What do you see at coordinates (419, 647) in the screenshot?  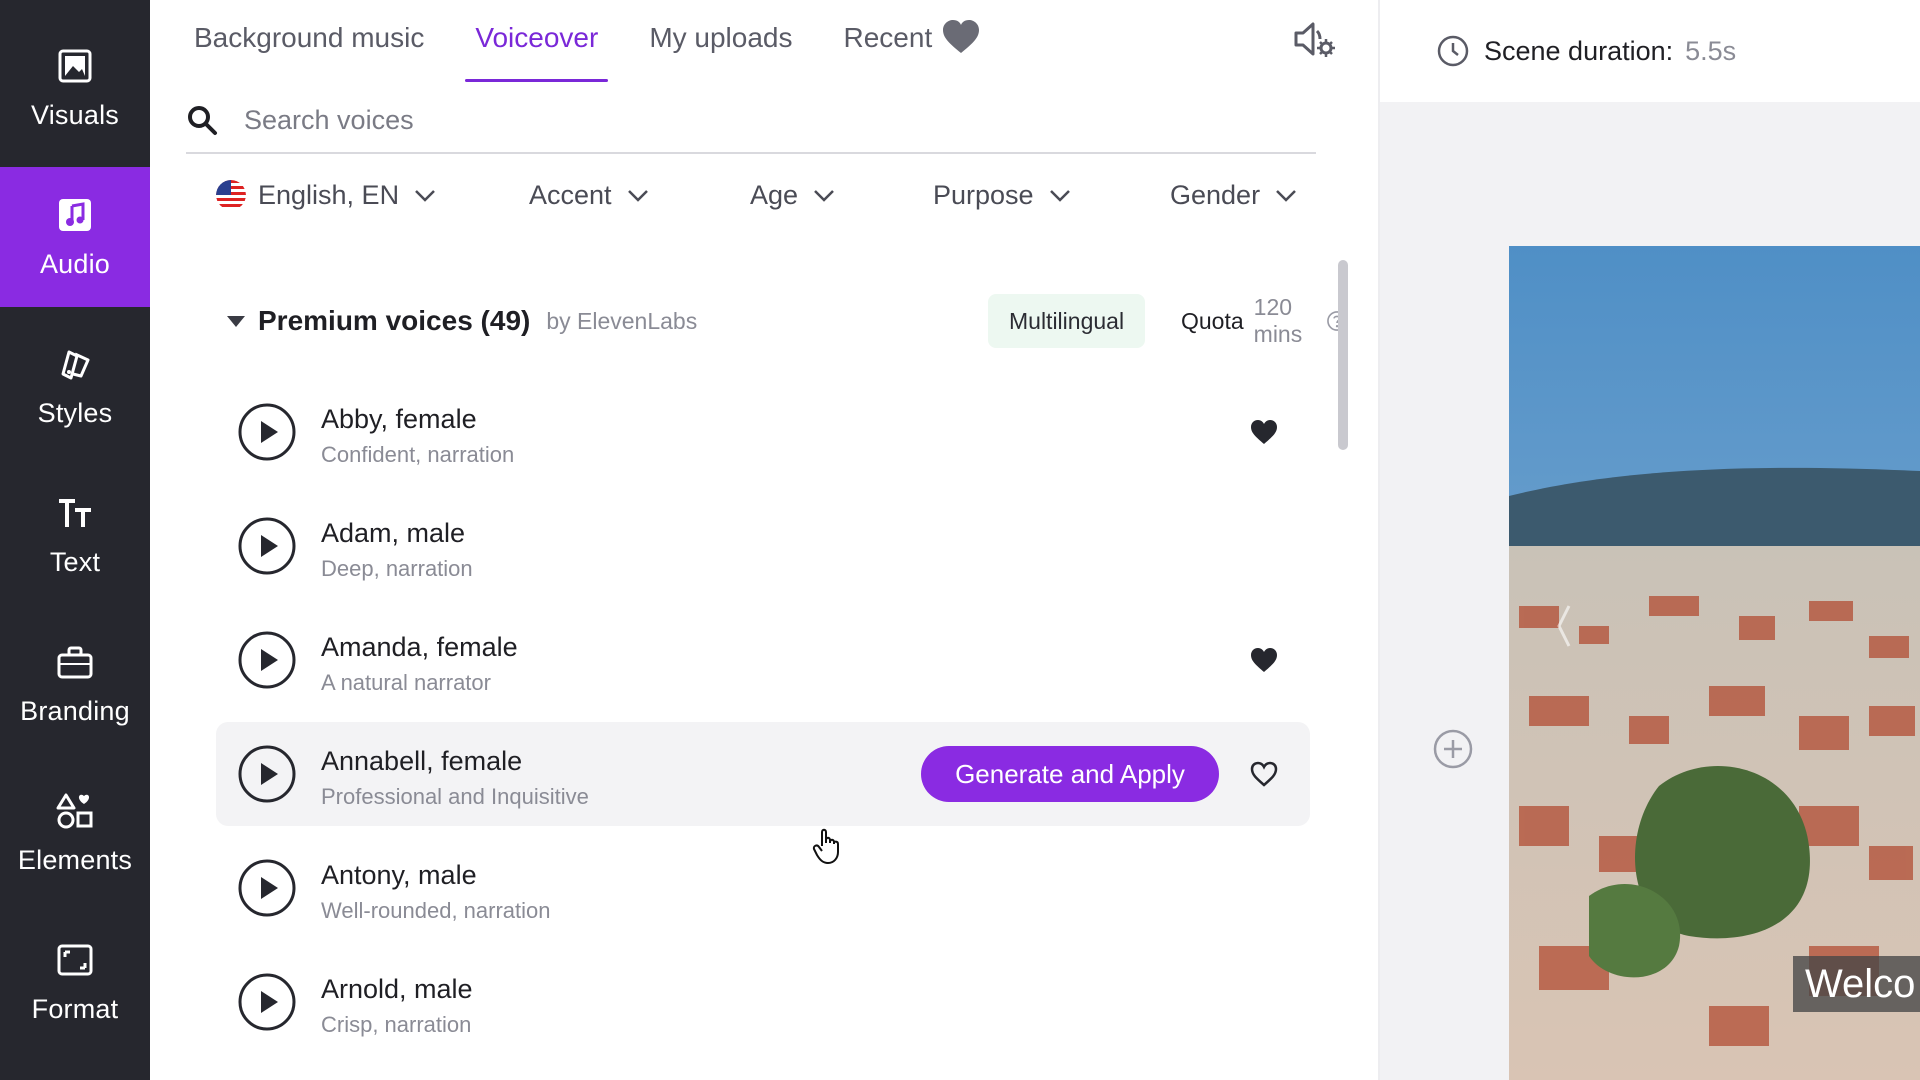 I see `voice-name: Amanda, female` at bounding box center [419, 647].